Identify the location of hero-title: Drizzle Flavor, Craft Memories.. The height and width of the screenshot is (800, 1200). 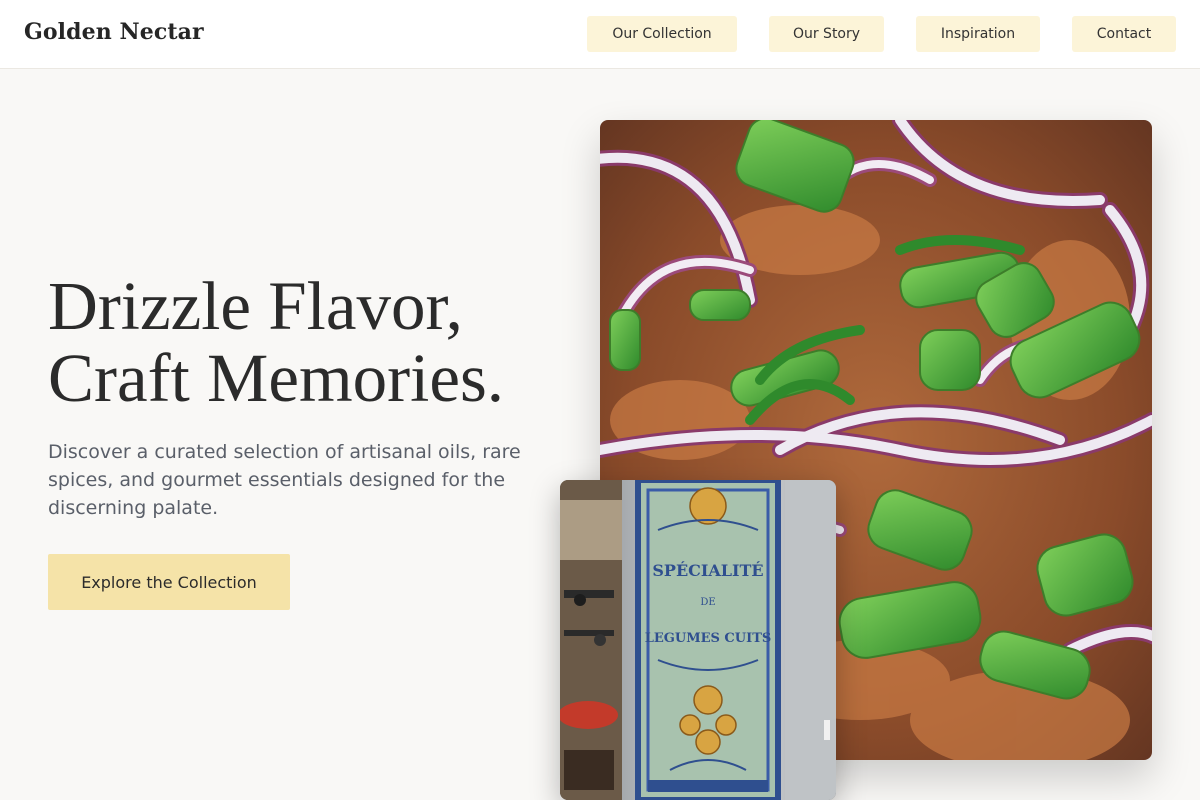
(318, 342).